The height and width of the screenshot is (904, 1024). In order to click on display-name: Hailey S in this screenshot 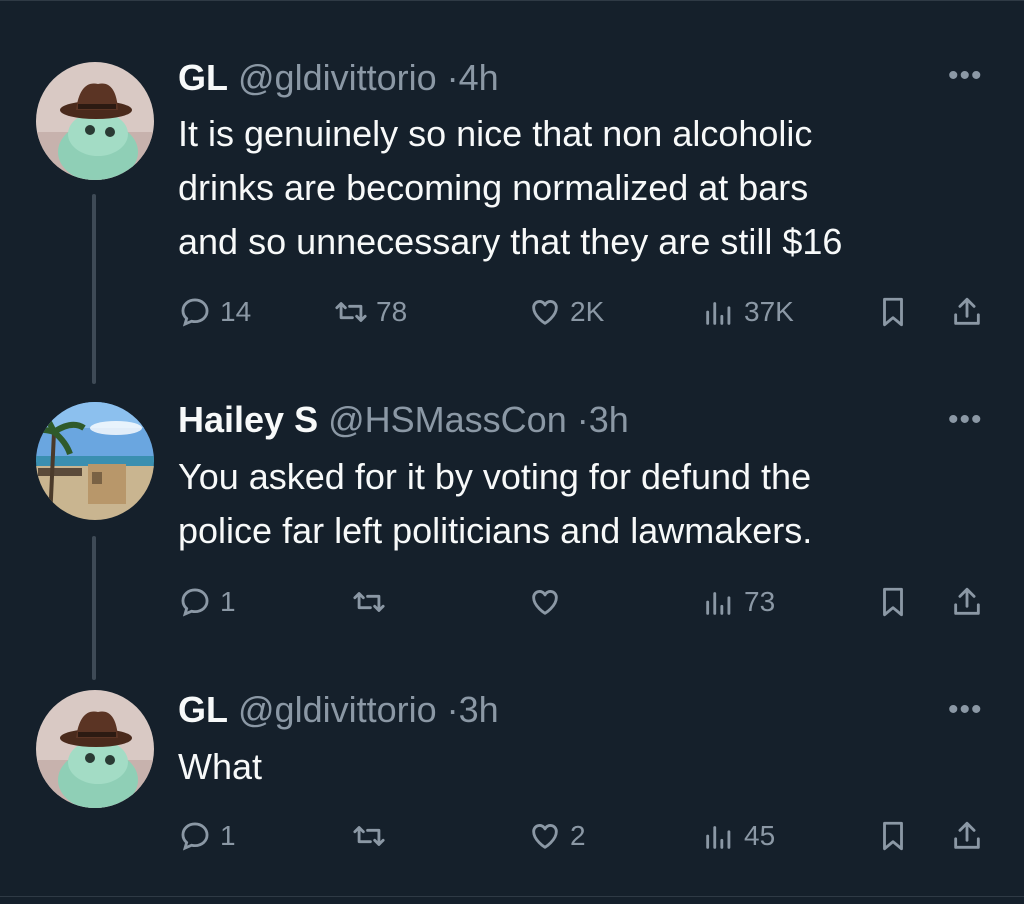, I will do `click(248, 419)`.